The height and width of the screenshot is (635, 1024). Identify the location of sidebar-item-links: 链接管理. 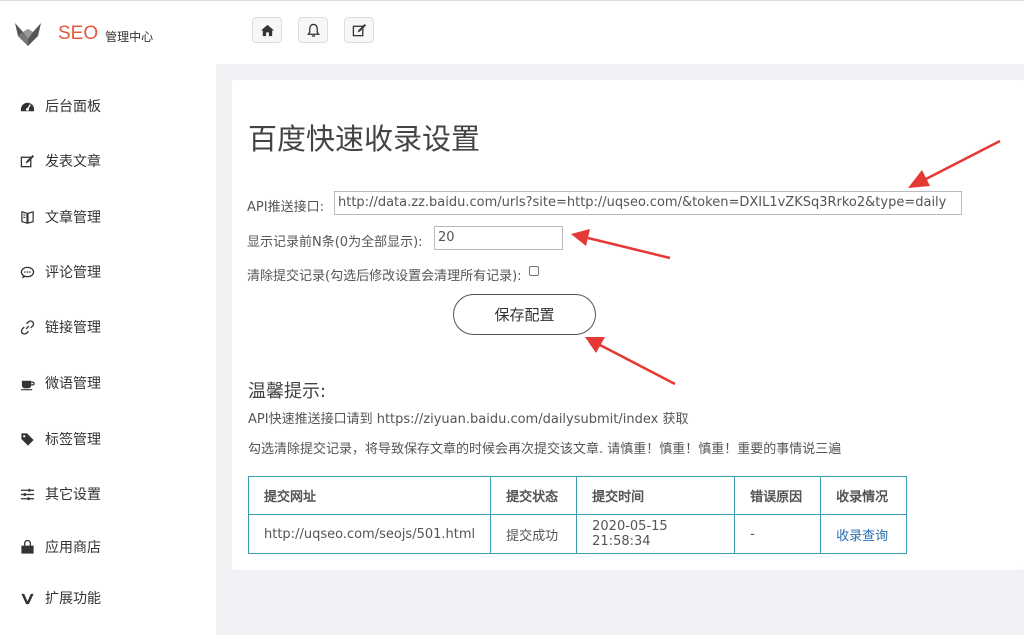
(108, 327).